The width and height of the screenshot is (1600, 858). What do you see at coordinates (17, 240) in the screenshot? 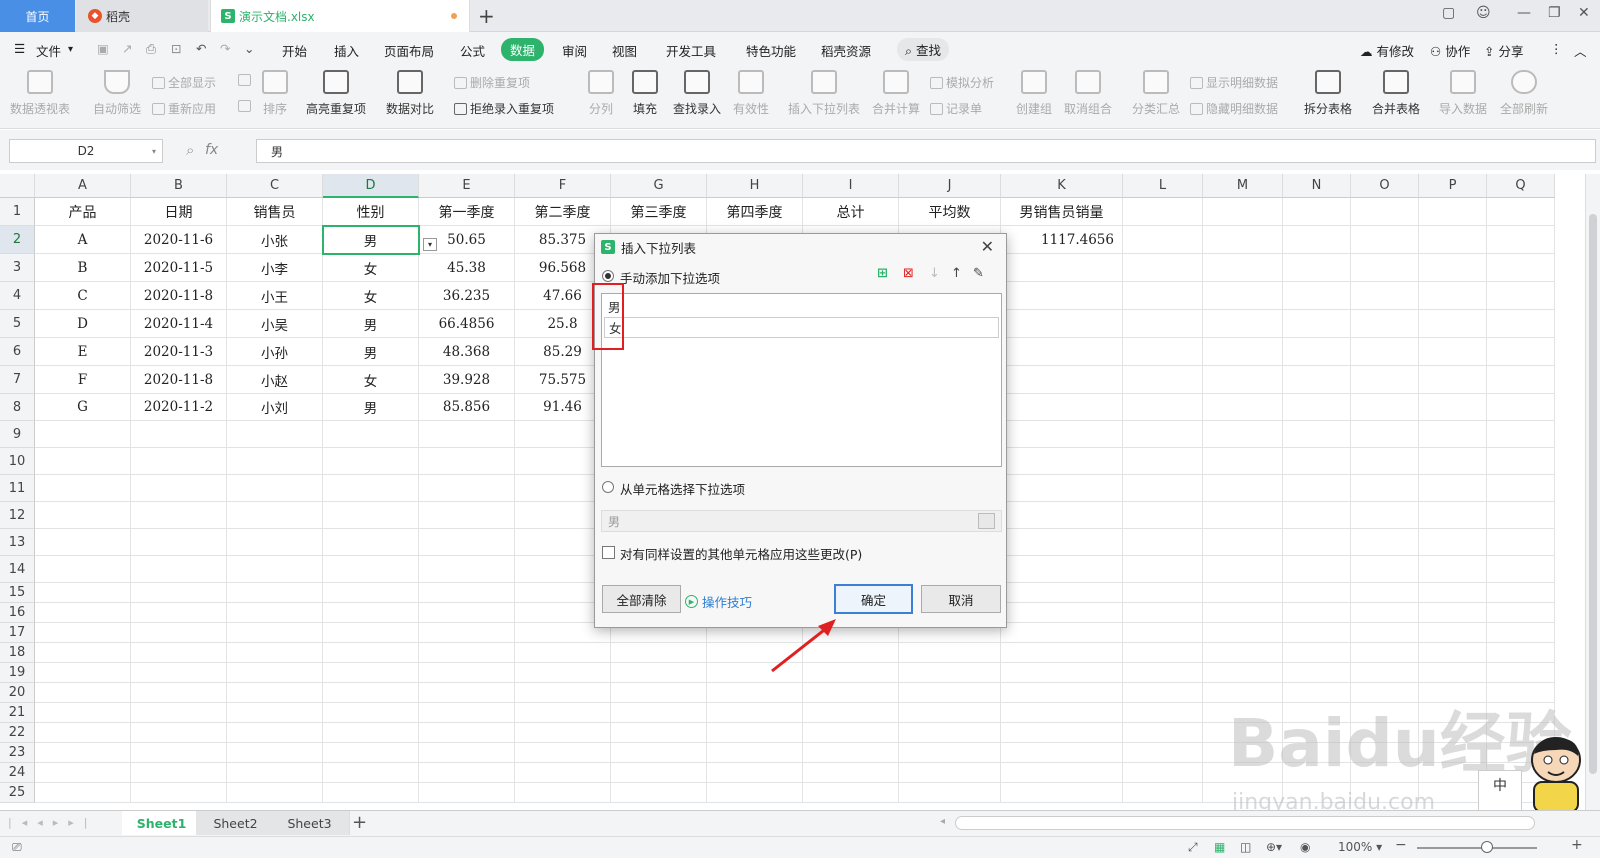
I see `row-header: 2` at bounding box center [17, 240].